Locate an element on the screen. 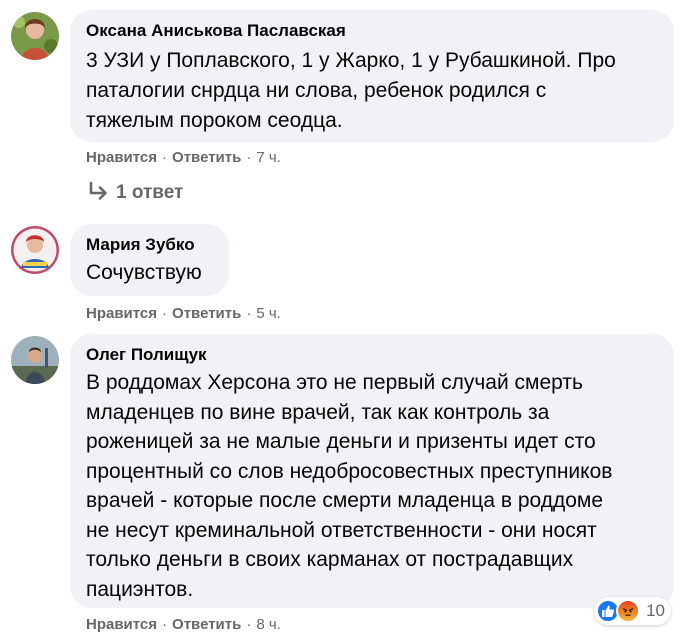 This screenshot has width=695, height=641. comment-actions: Нравится · Ответить · 5 ч. is located at coordinates (183, 314).